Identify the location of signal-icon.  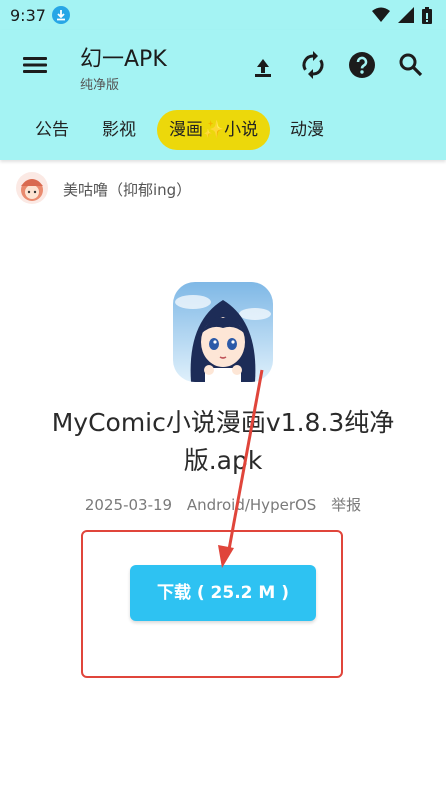
(406, 15).